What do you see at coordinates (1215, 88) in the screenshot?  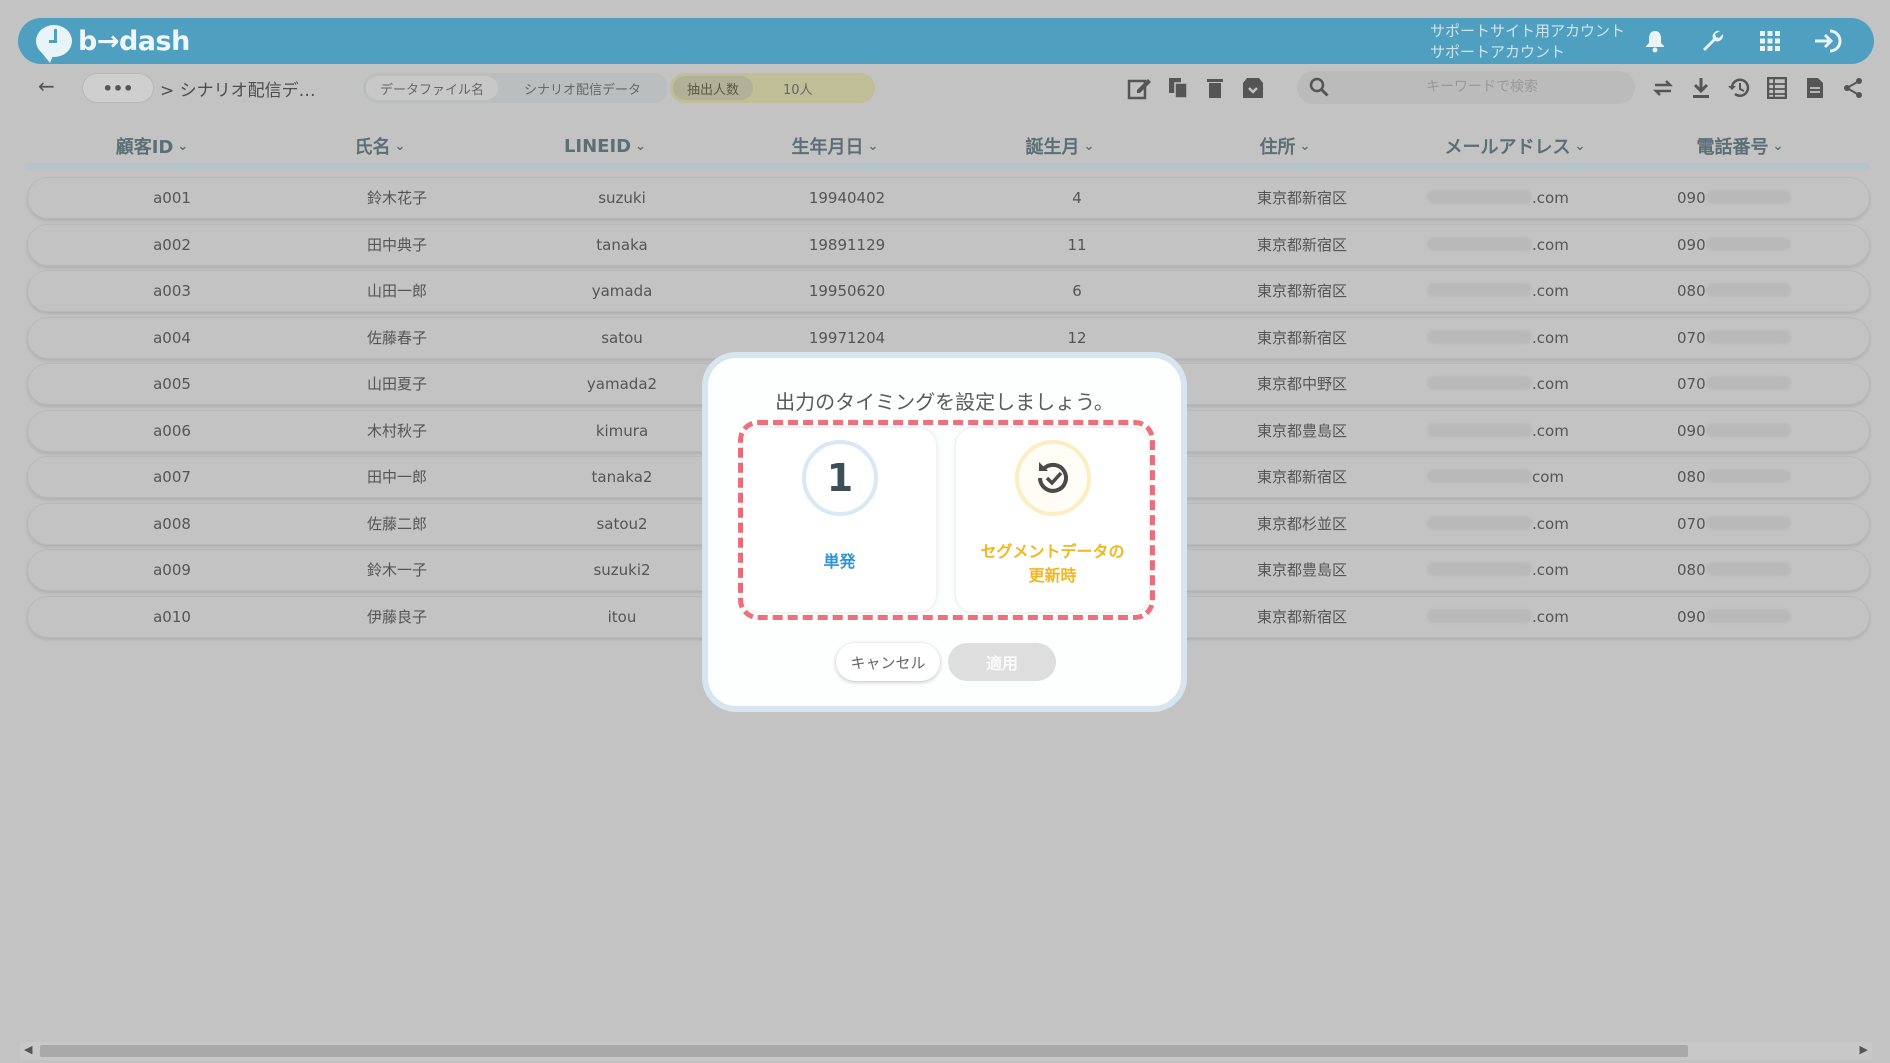 I see `trash-icon` at bounding box center [1215, 88].